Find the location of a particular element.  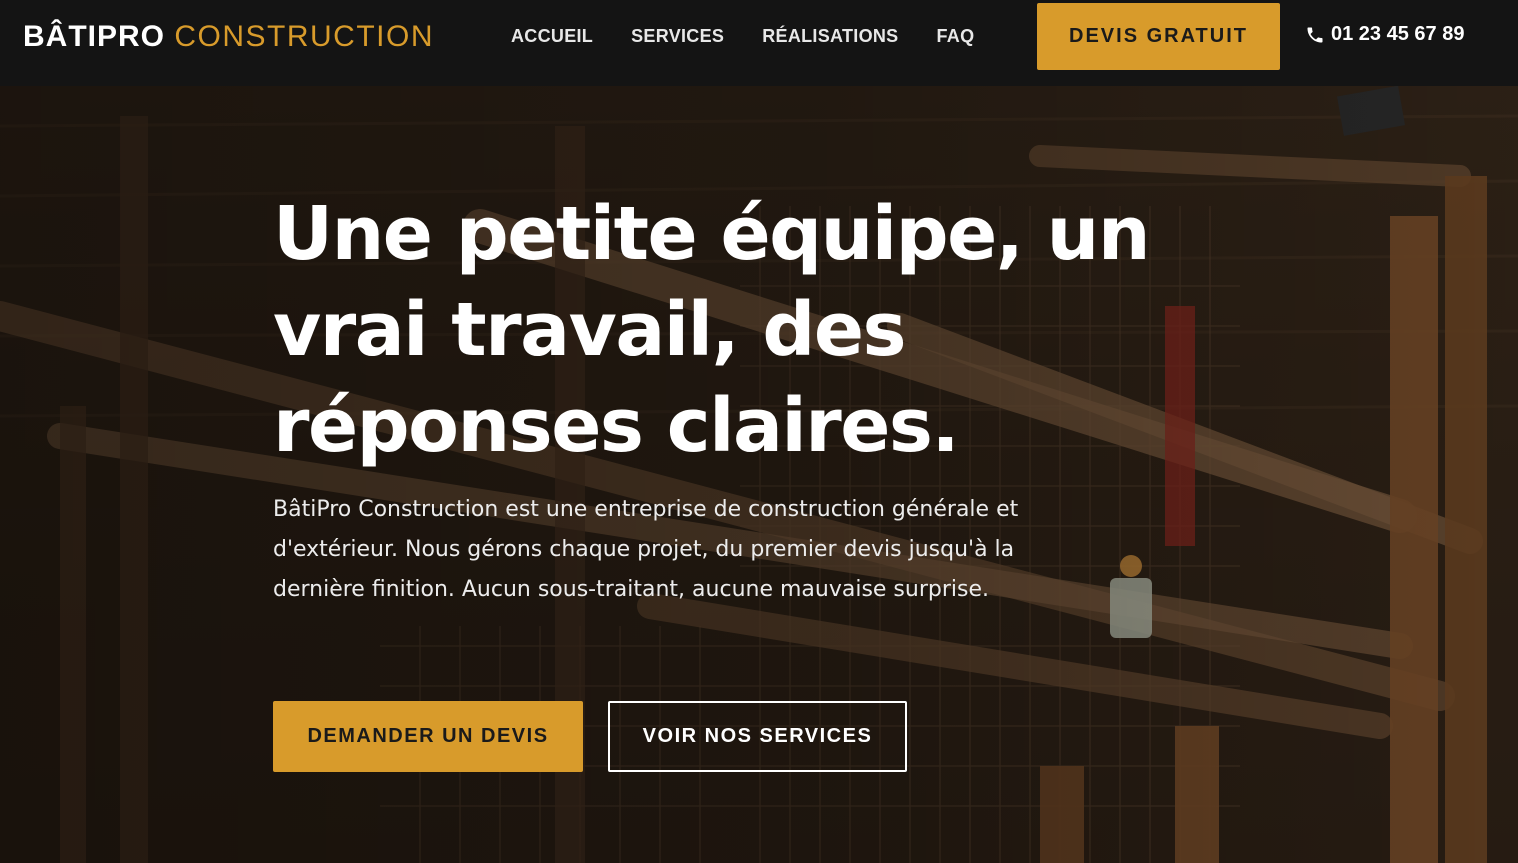

brand-logo: BÂTIPRO CONSTRUCTION is located at coordinates (228, 37).